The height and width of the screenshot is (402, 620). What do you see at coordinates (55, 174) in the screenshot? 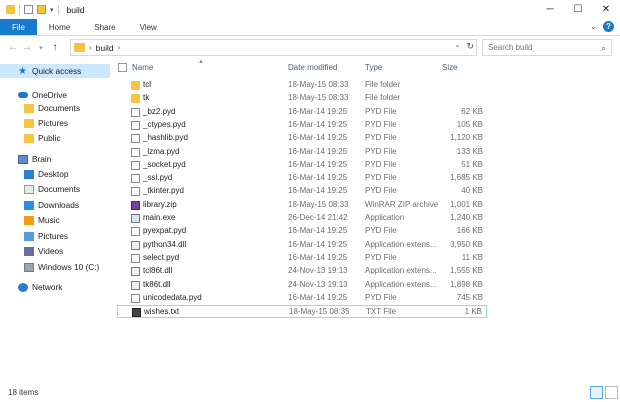
I see `nav-item: Desktop` at bounding box center [55, 174].